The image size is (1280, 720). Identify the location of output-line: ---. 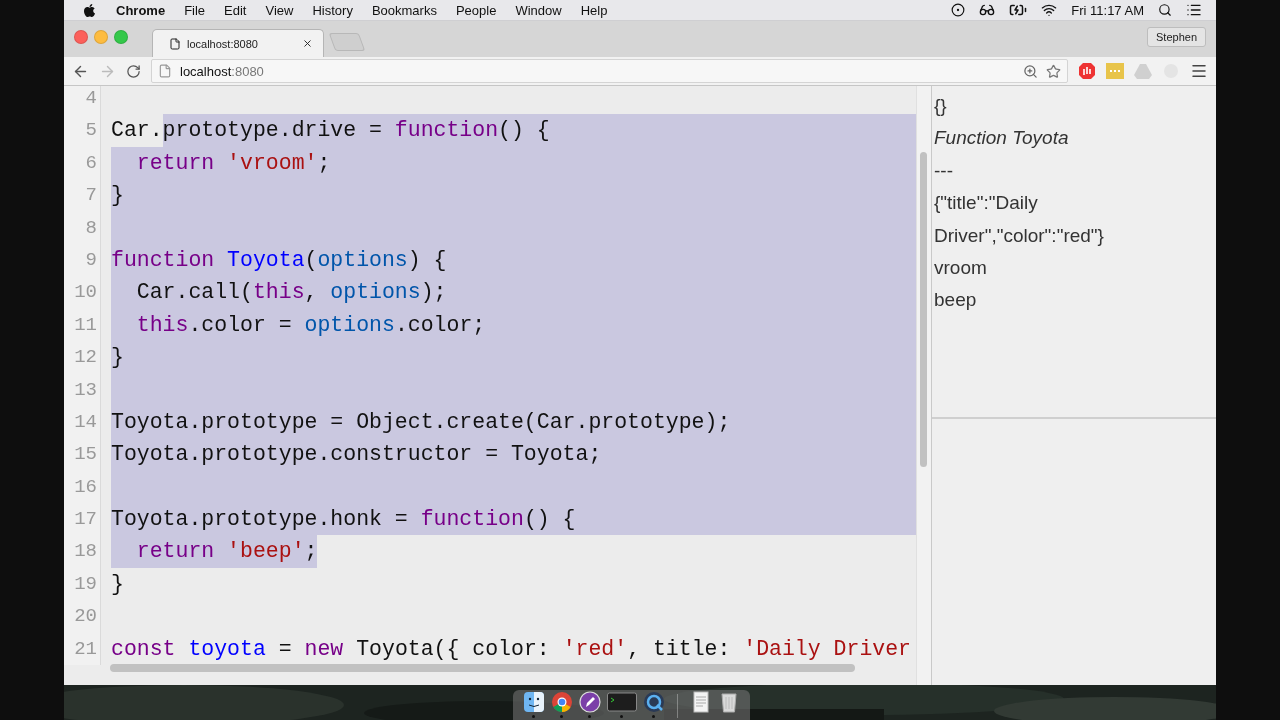
(944, 170).